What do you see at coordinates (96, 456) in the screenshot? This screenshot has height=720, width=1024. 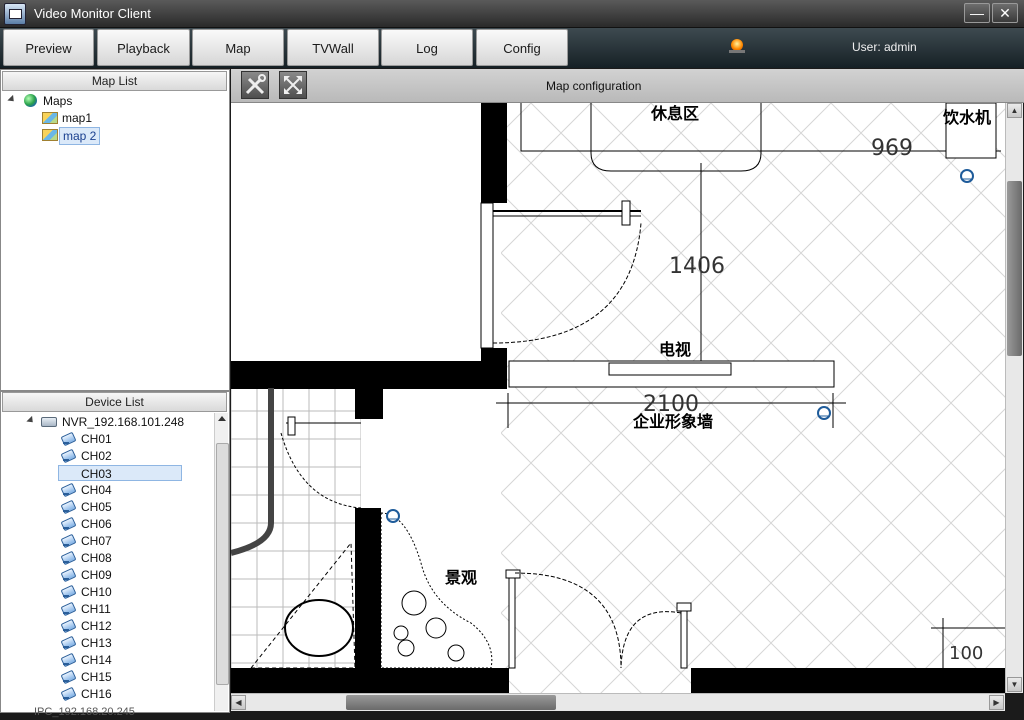 I see `channel-item: CH02` at bounding box center [96, 456].